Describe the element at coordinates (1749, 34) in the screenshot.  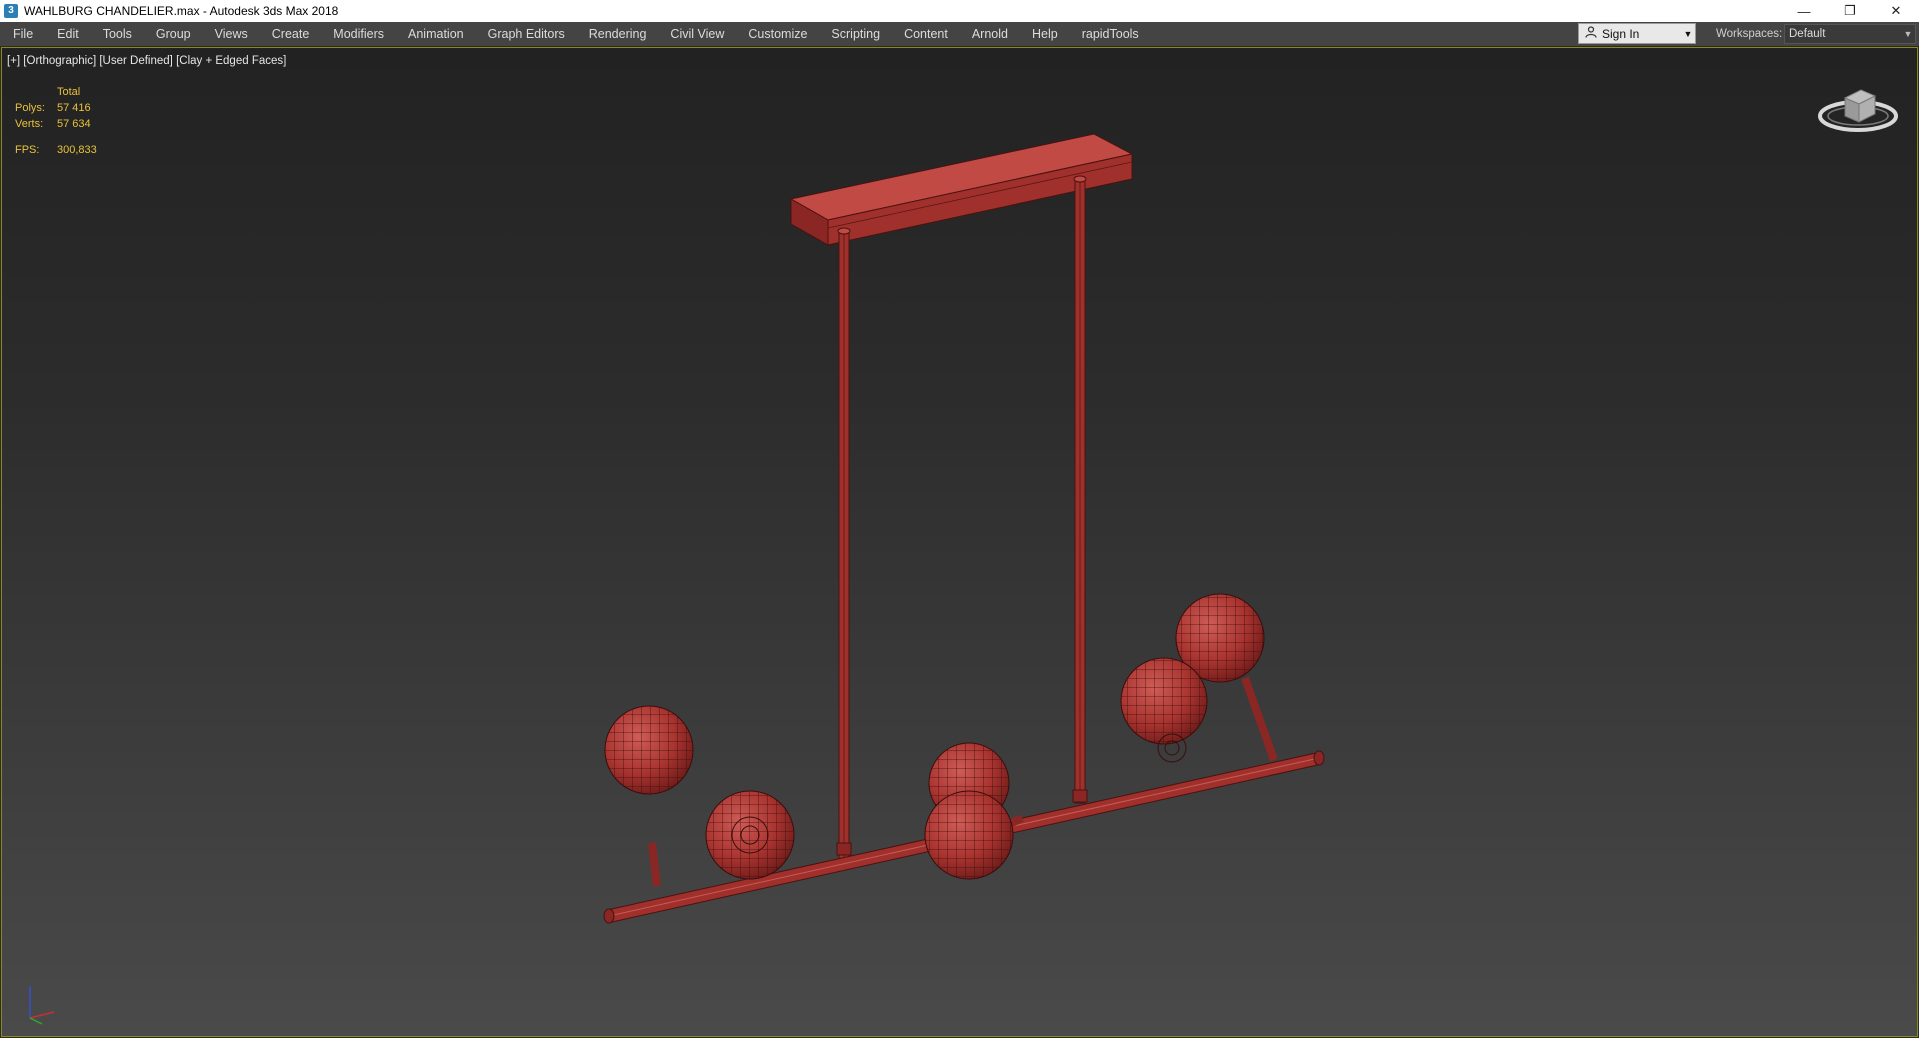
I see `workspaces-label: Workspaces:` at that location.